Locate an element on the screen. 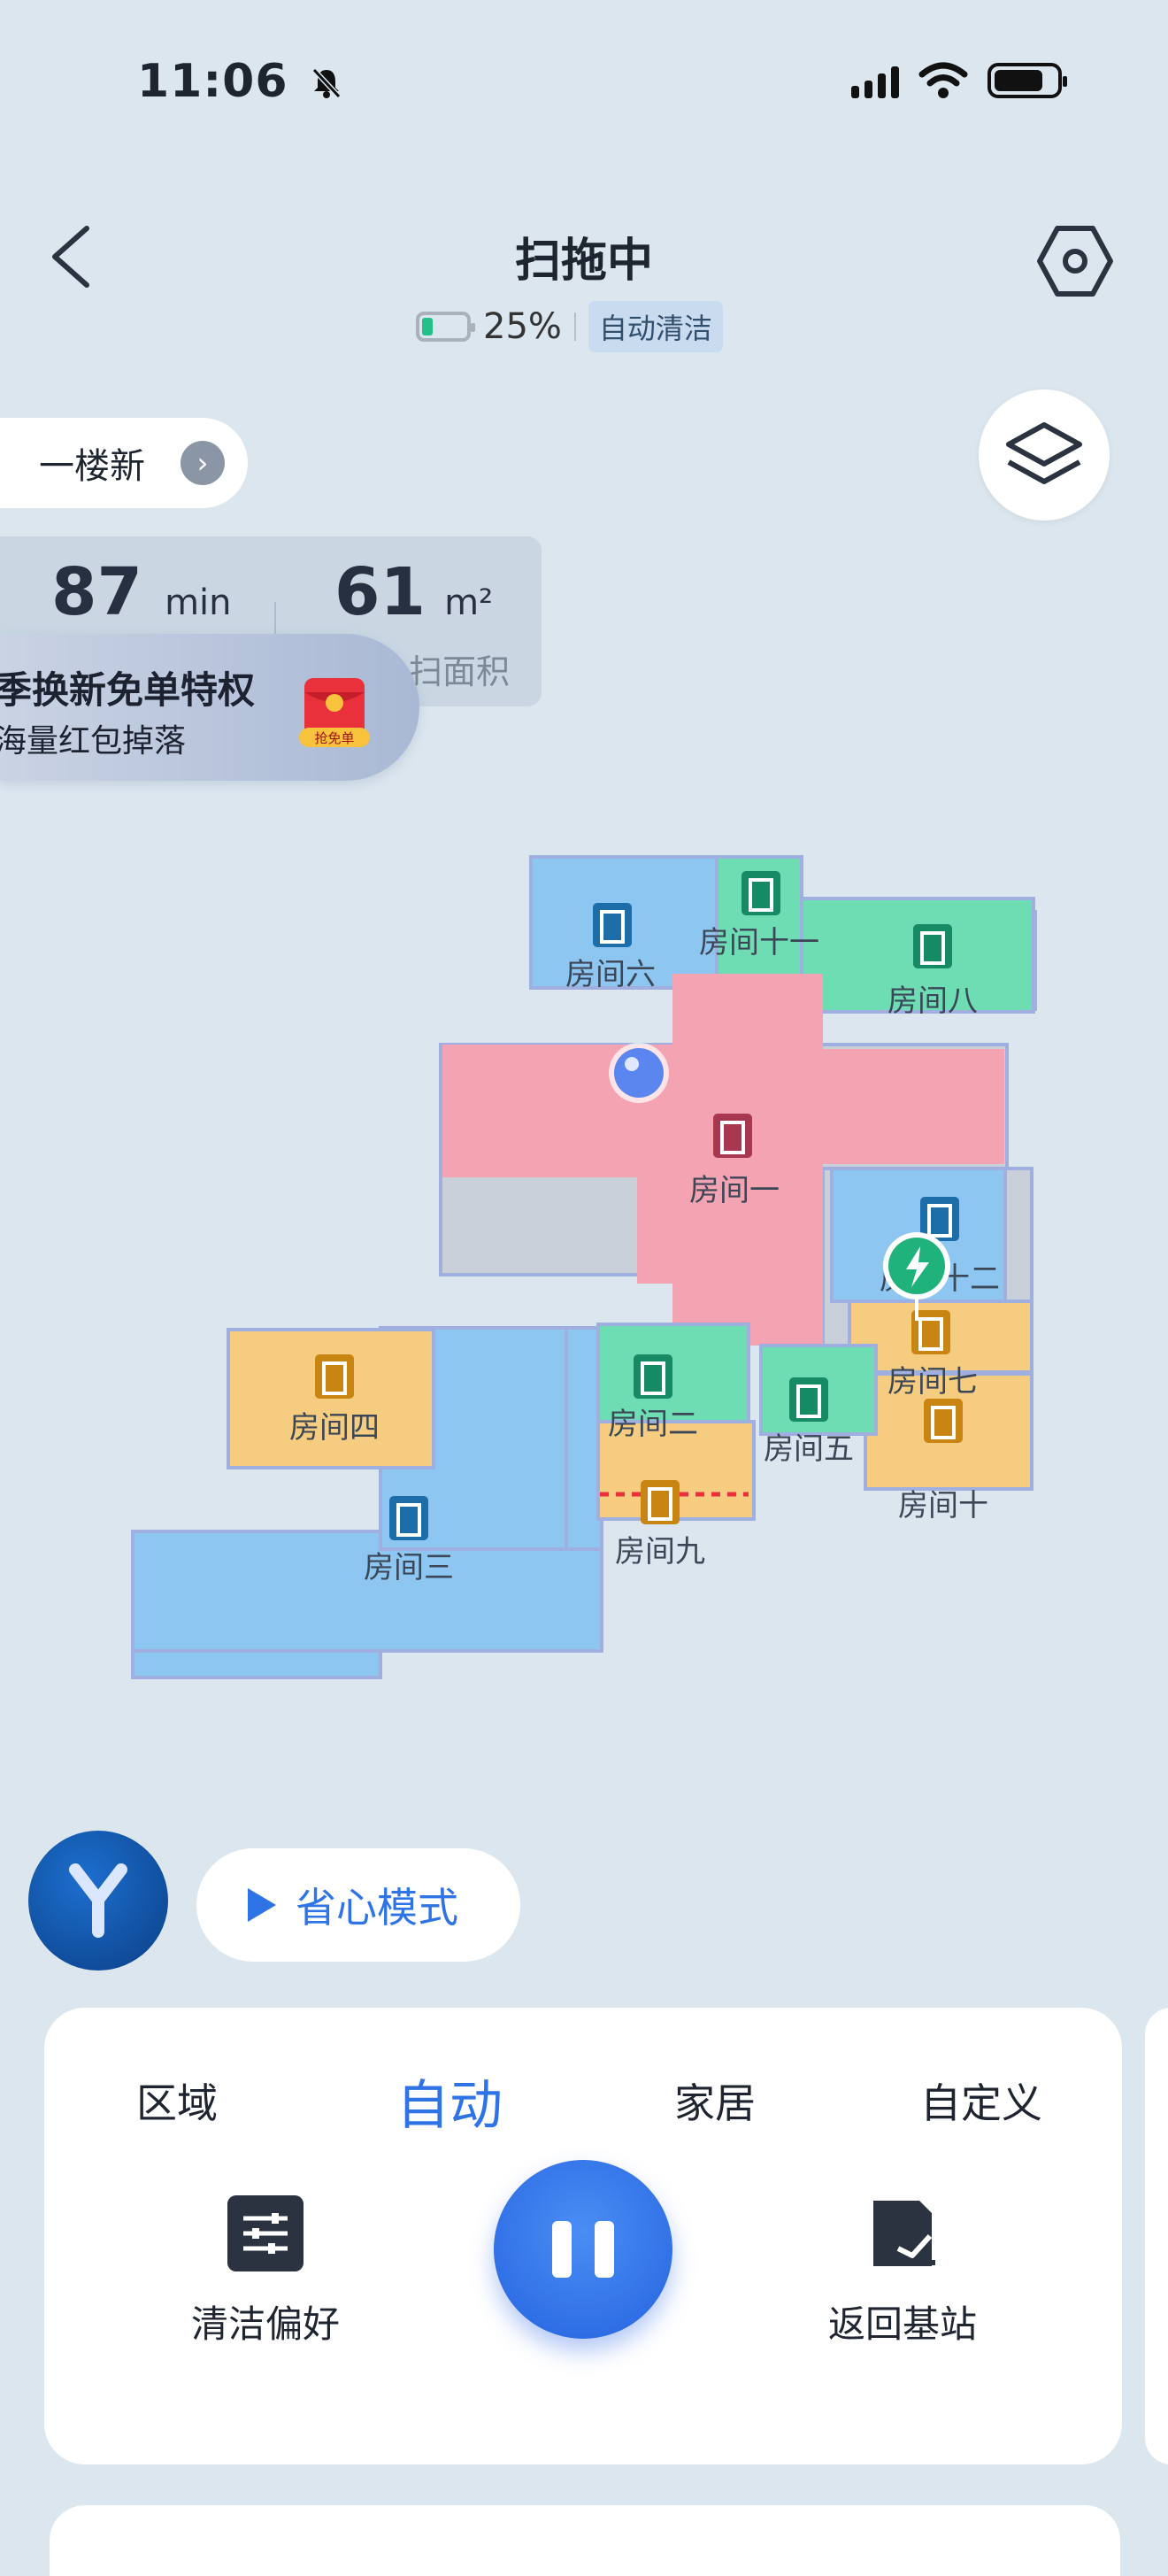  room-label: 房间八 is located at coordinates (933, 1001).